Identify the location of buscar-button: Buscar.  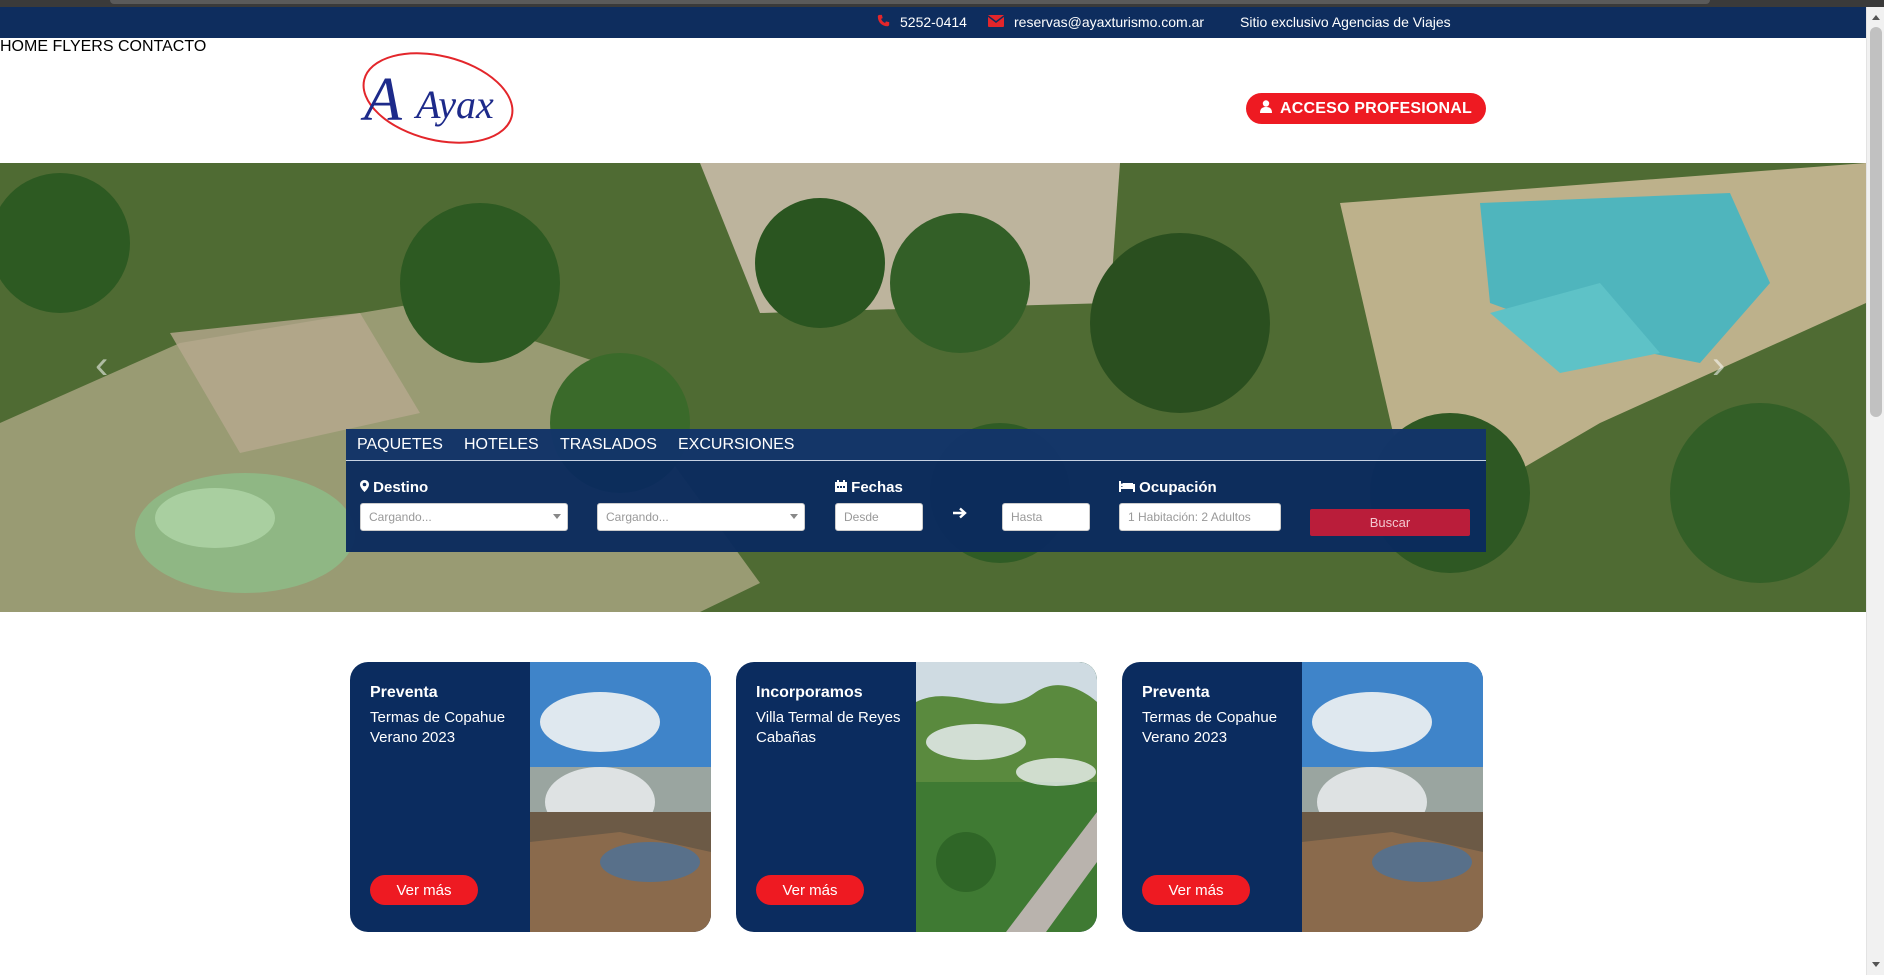
(1390, 522).